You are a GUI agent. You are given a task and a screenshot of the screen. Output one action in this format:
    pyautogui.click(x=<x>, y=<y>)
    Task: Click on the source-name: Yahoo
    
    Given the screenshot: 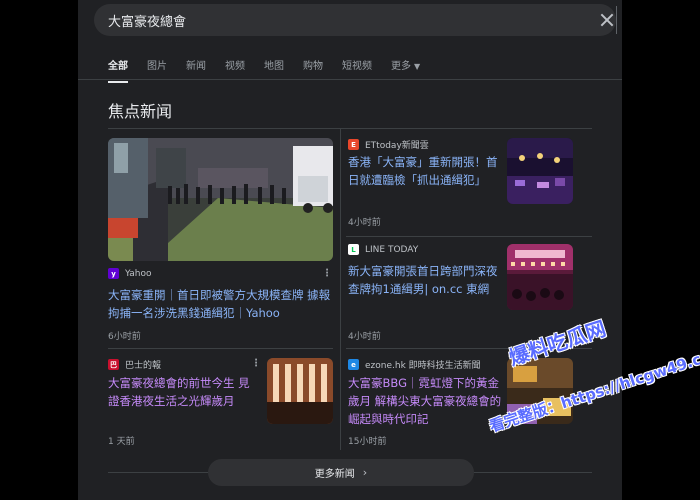 What is the action you would take?
    pyautogui.click(x=138, y=273)
    